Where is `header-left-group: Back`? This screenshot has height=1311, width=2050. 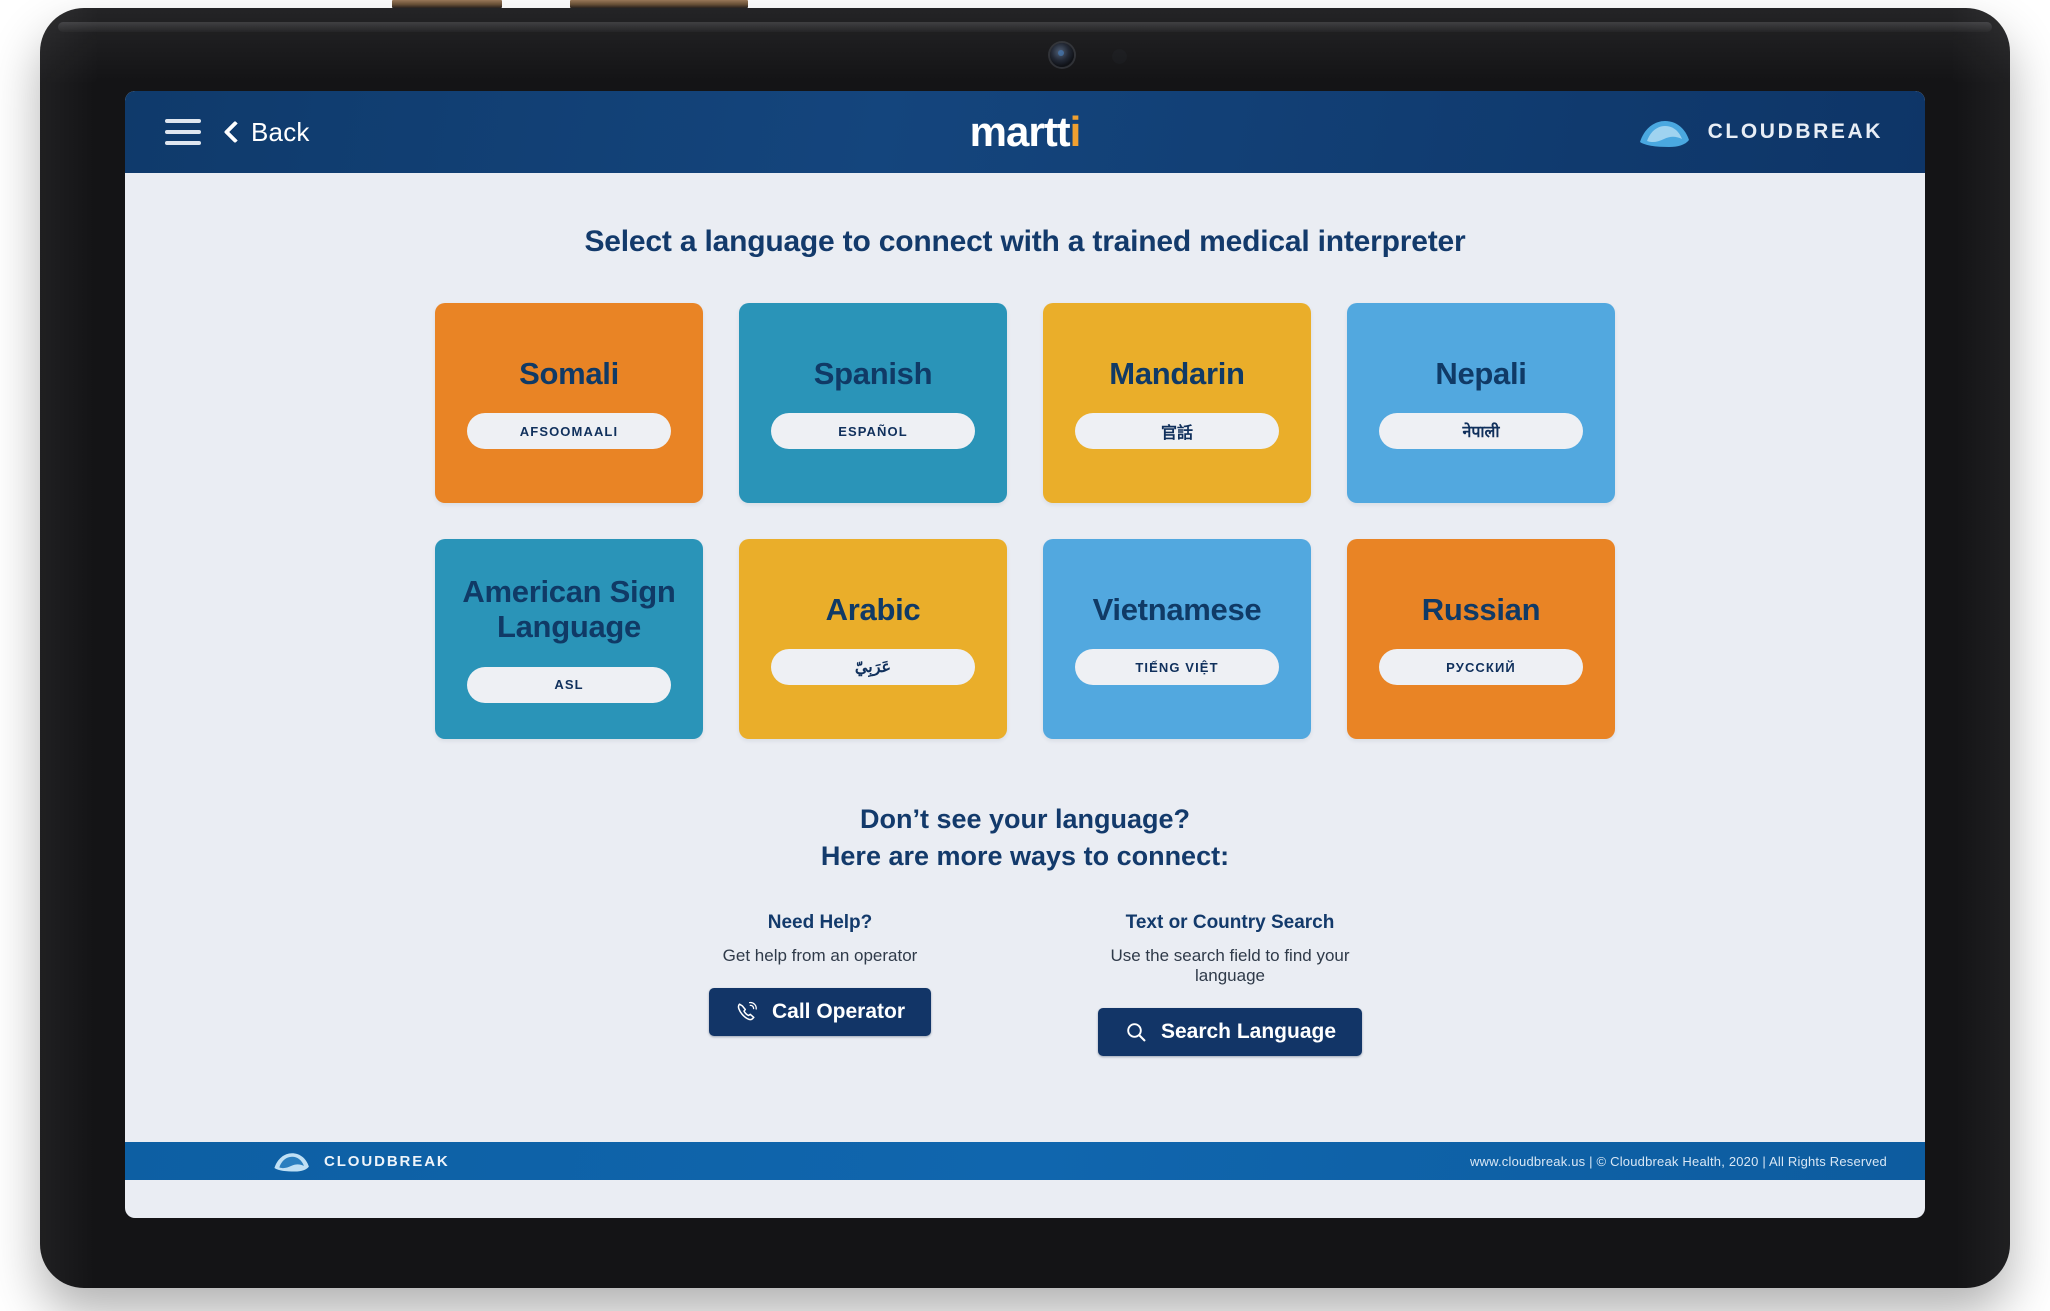 header-left-group: Back is located at coordinates (237, 132).